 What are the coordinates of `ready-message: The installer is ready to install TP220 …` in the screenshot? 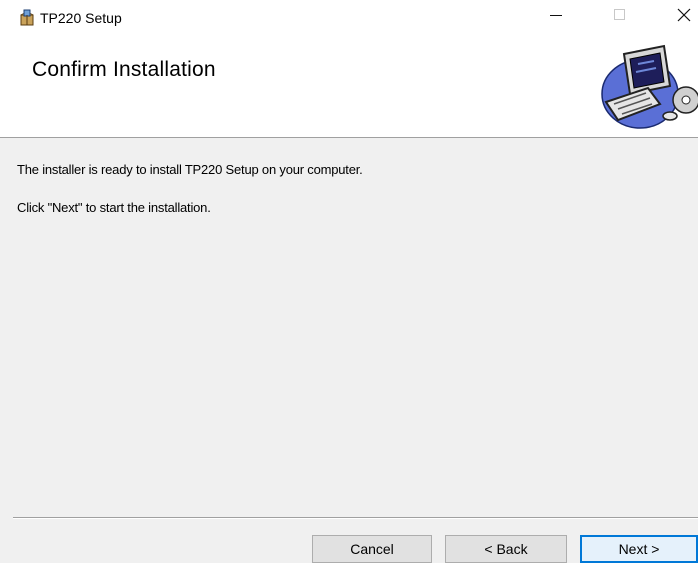 It's located at (190, 169).